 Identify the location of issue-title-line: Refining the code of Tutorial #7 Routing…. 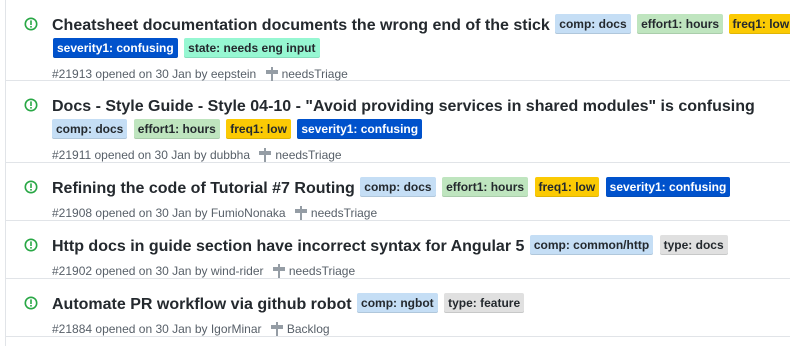
(421, 189).